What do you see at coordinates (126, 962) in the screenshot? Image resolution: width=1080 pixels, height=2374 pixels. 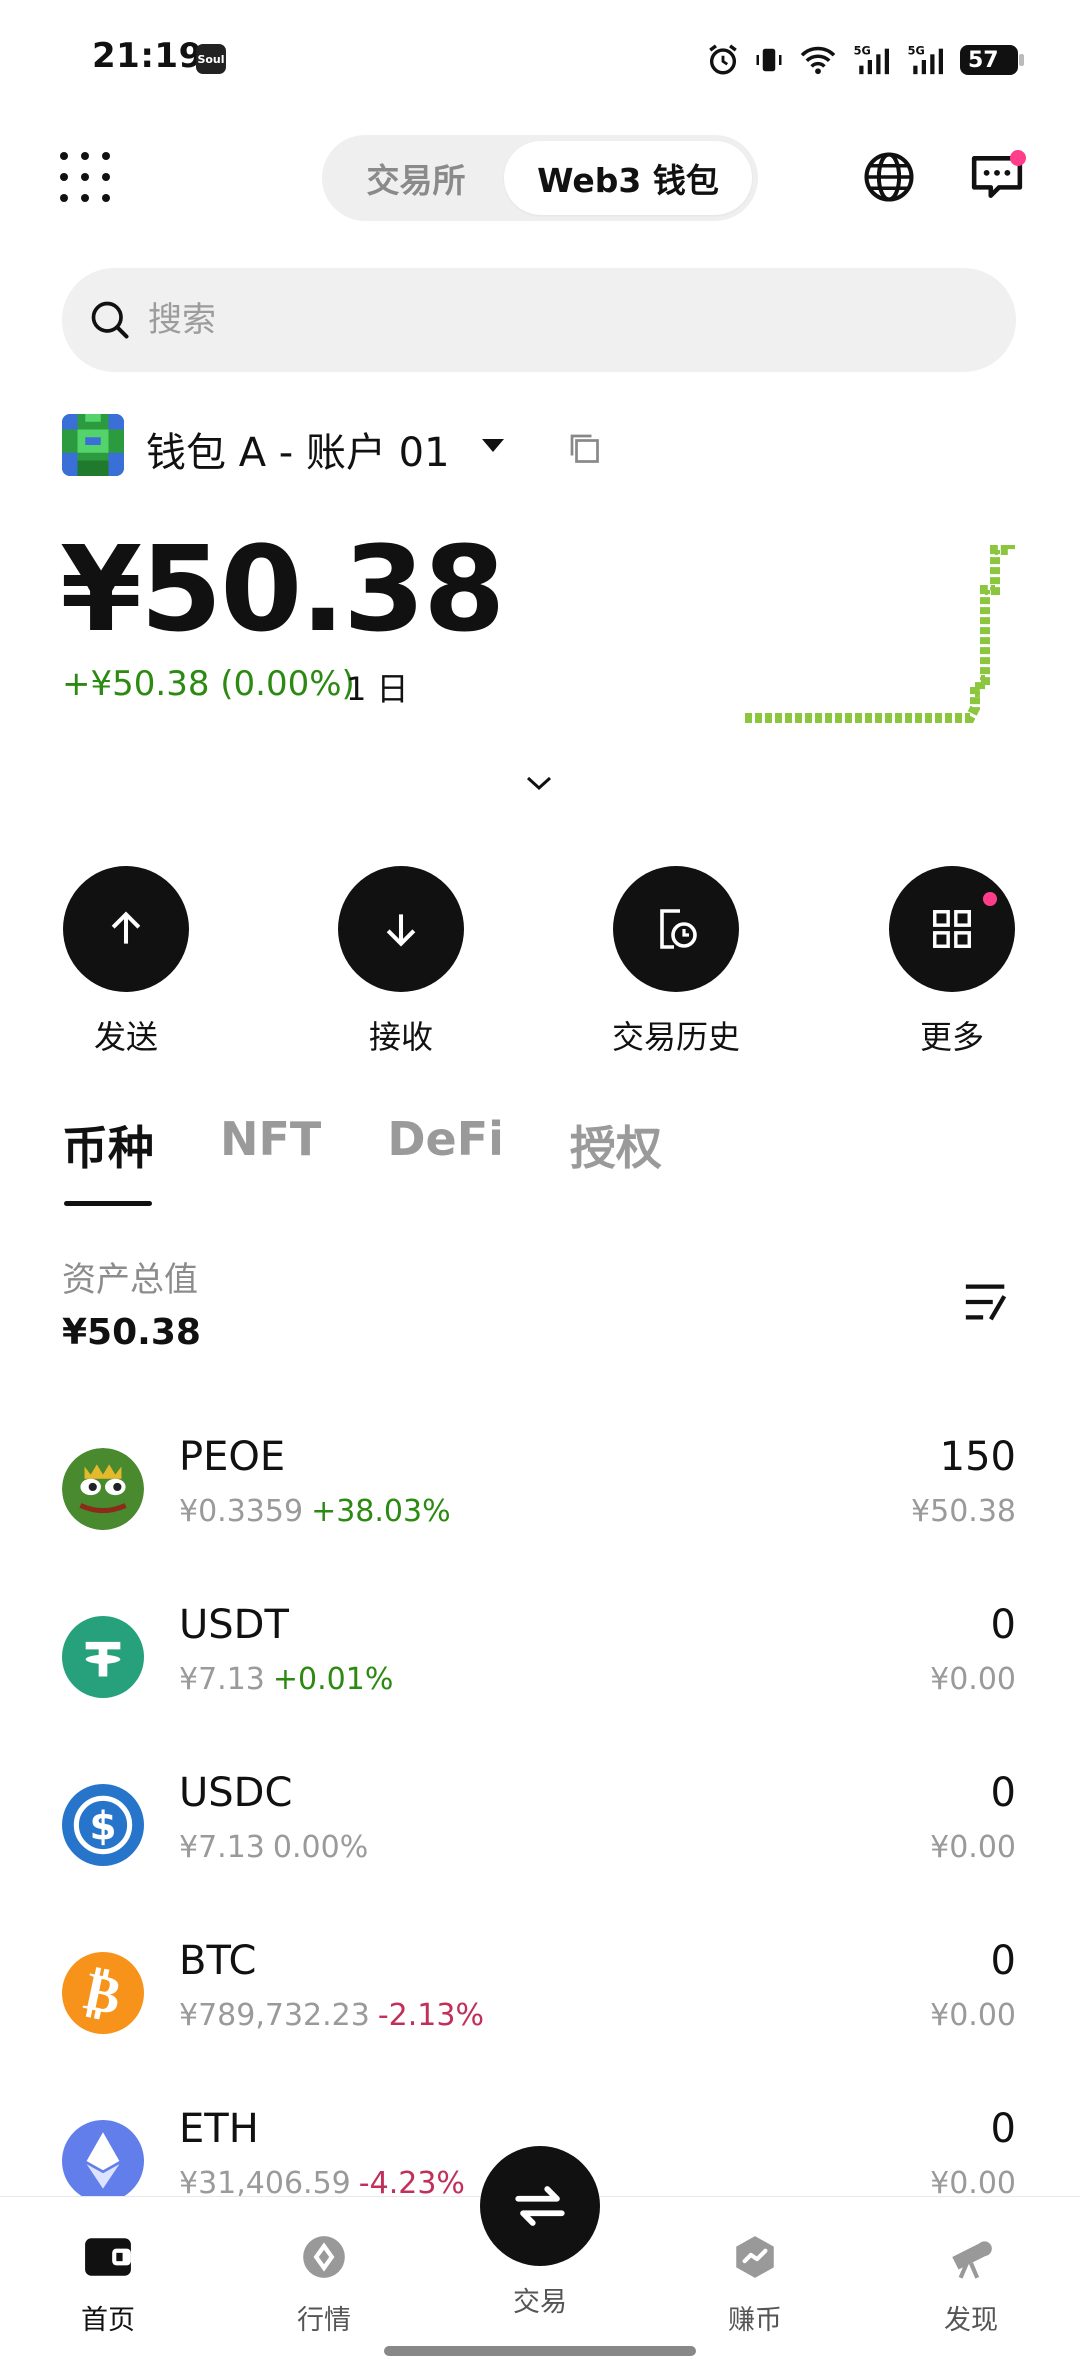 I see `send-button: 发送` at bounding box center [126, 962].